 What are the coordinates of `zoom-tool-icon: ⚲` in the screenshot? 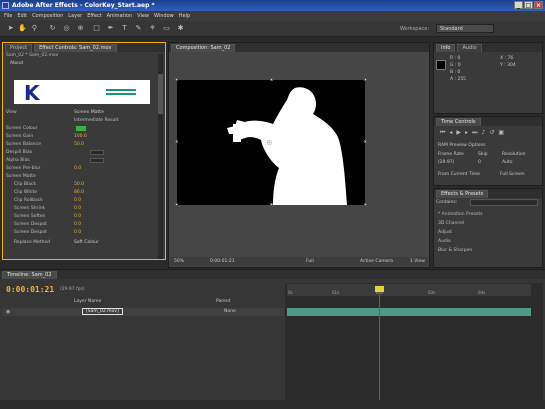 It's located at (34, 28).